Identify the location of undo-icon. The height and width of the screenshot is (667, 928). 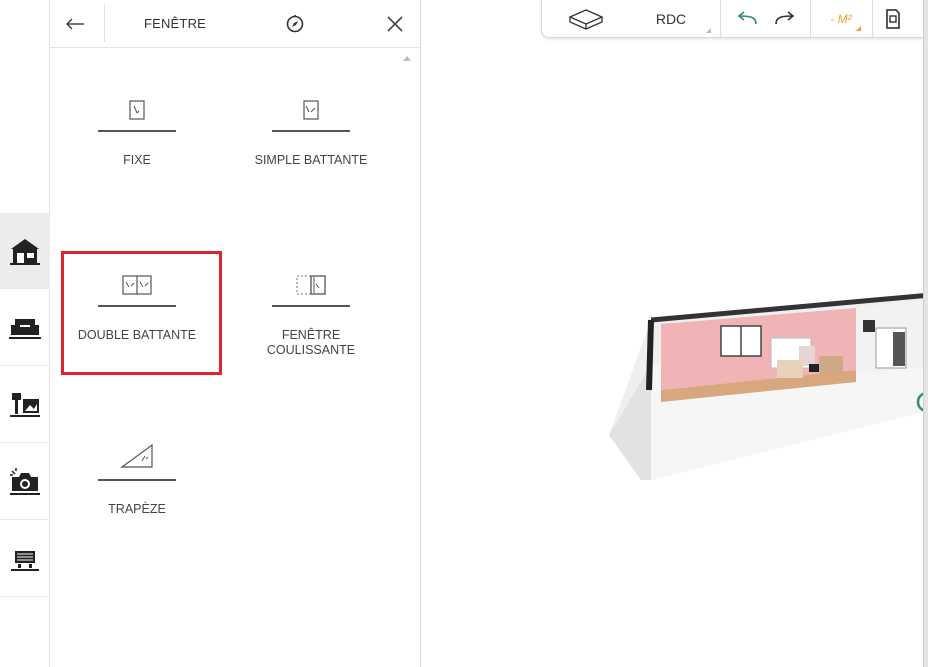
(747, 17).